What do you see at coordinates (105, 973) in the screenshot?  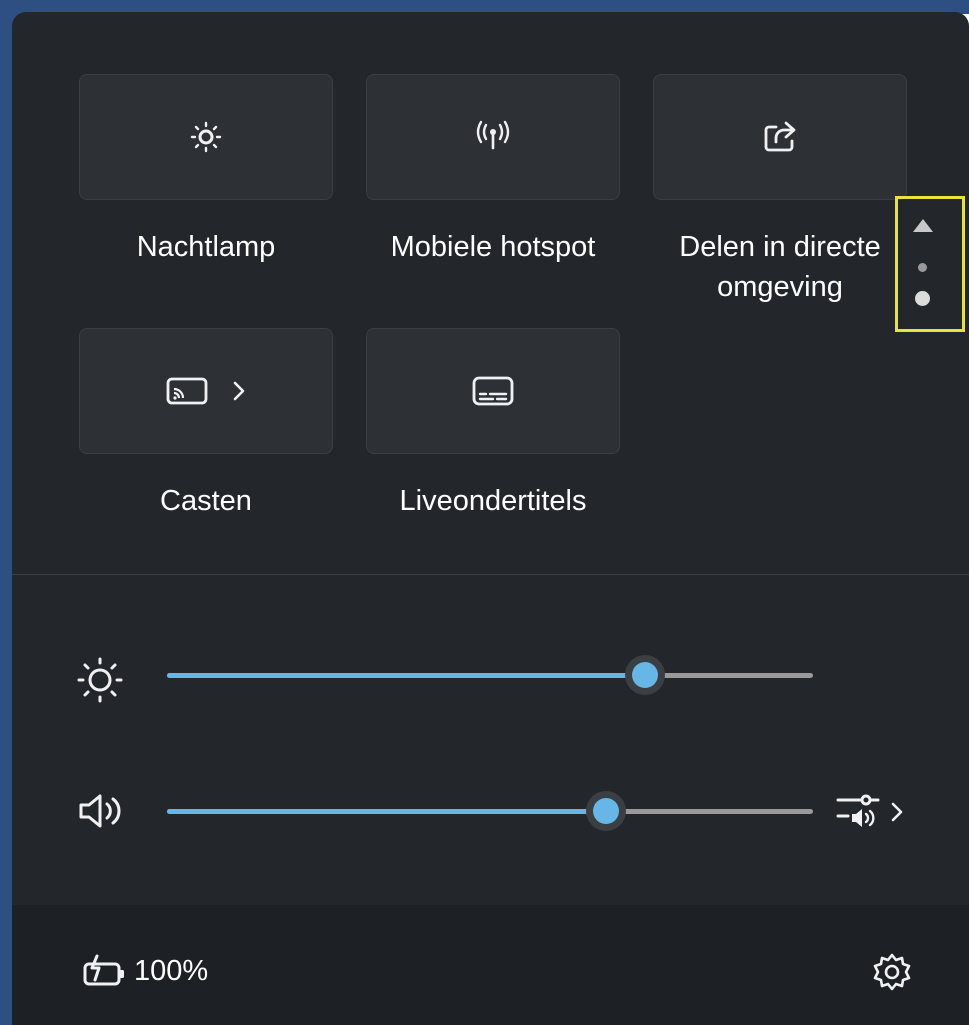 I see `battery-charging-icon` at bounding box center [105, 973].